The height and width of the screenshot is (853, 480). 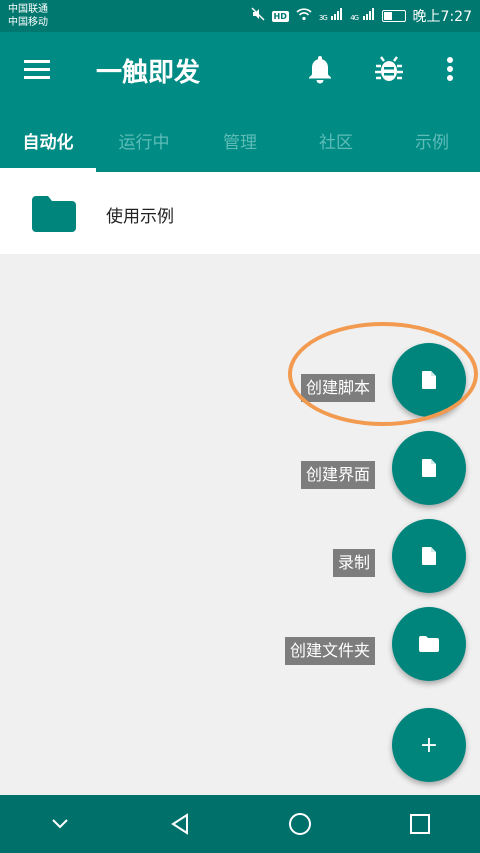 I want to click on tab-bar: 自动化 运行中 管理 社区 示例, so click(x=240, y=140).